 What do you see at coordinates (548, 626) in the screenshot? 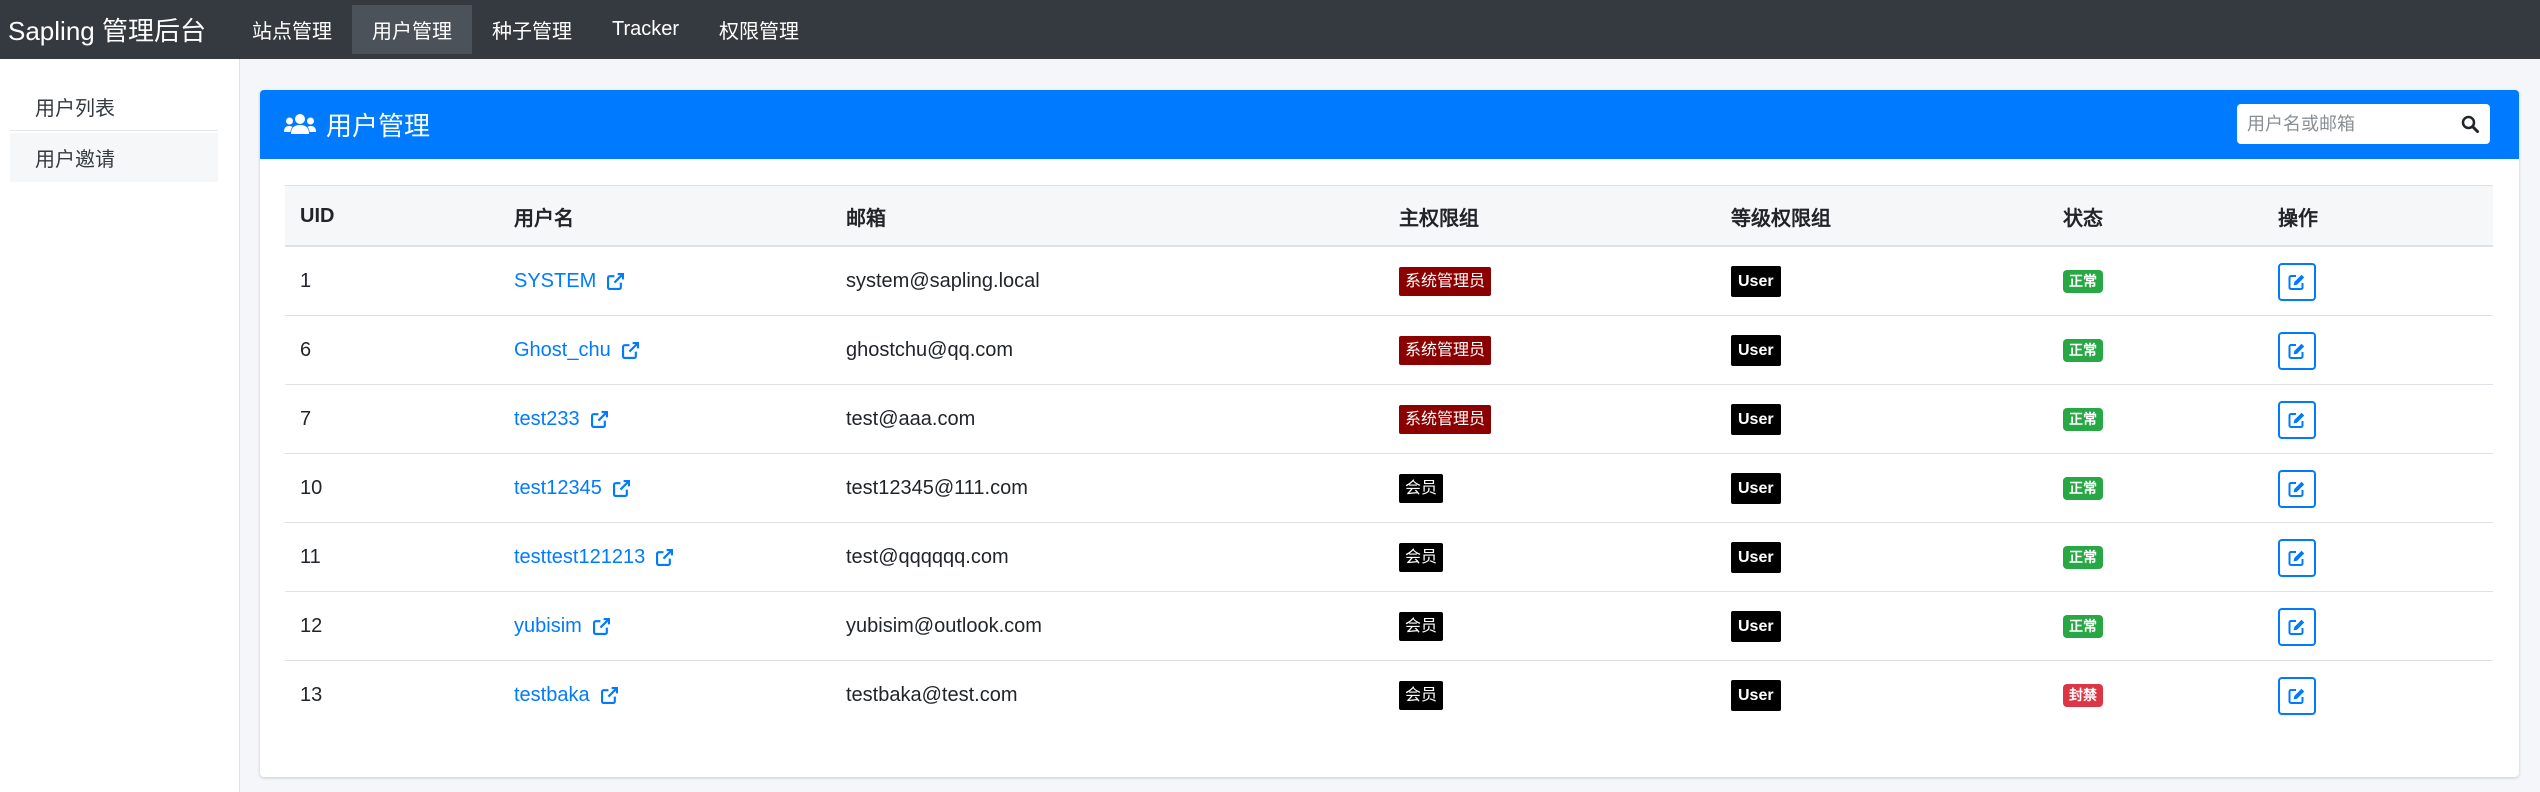
I see `username-link: yubisim` at bounding box center [548, 626].